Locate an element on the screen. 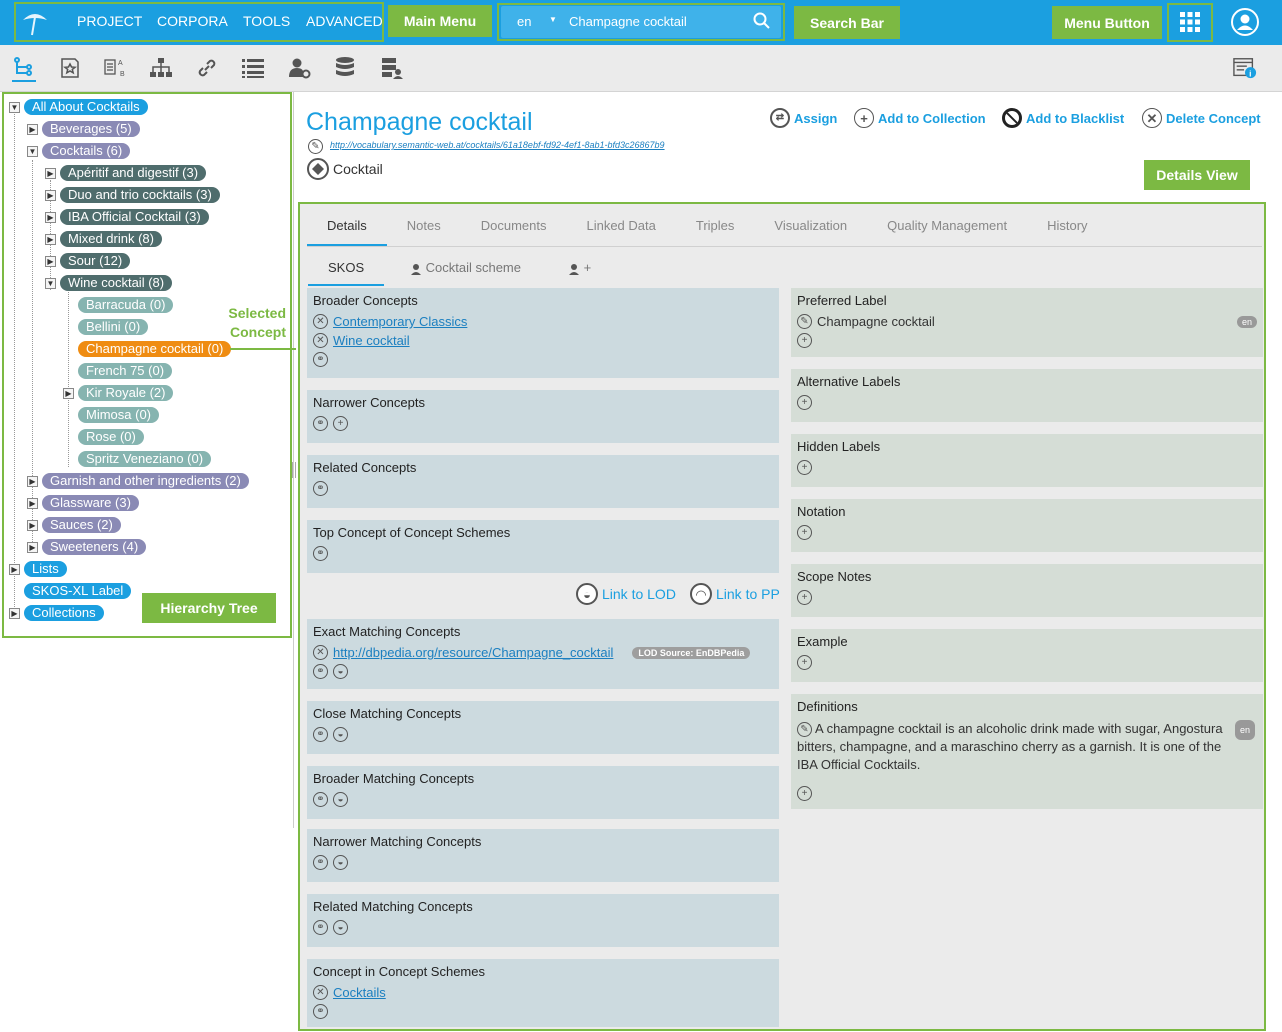 Image resolution: width=1282 pixels, height=1032 pixels. schema-tree-icon is located at coordinates (161, 68).